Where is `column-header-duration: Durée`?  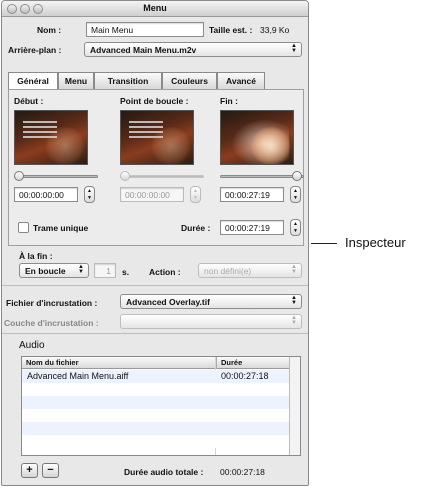
column-header-duration: Durée is located at coordinates (253, 363).